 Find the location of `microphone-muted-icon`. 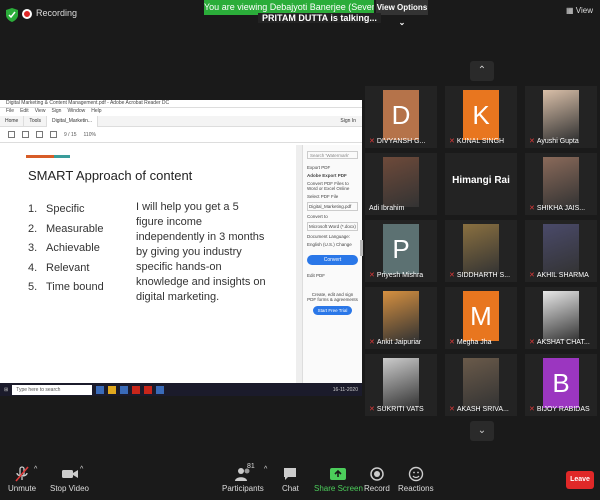

microphone-muted-icon is located at coordinates (22, 474).